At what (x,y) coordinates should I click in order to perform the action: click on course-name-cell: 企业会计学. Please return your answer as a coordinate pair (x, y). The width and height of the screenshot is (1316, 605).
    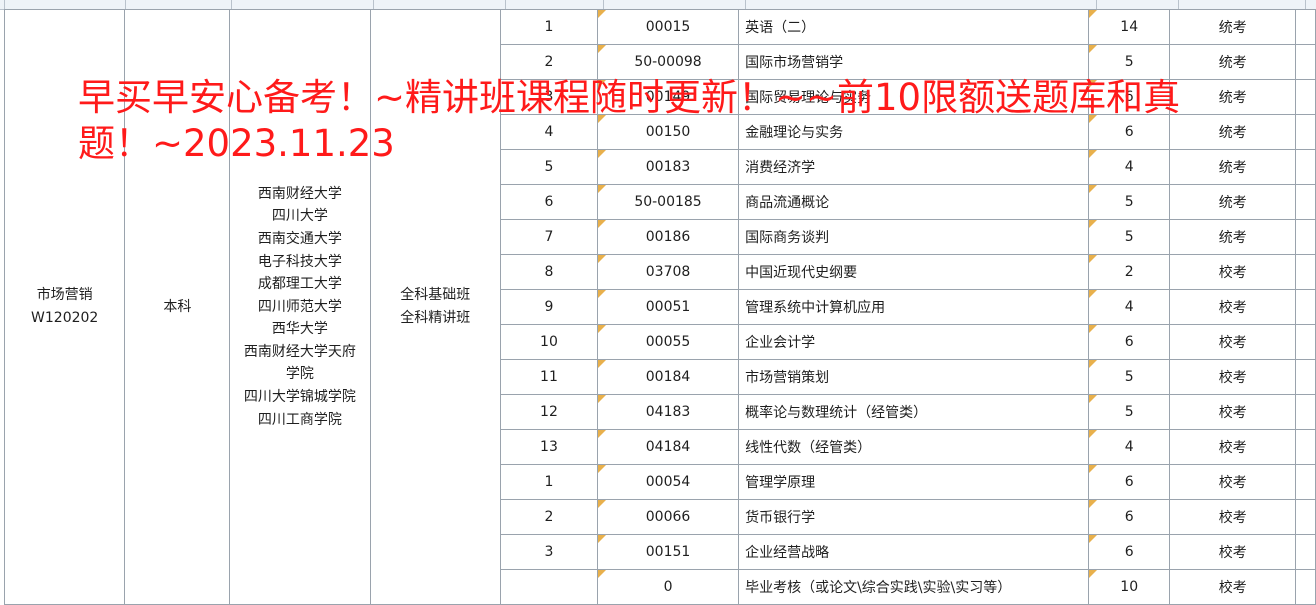
    Looking at the image, I should click on (914, 342).